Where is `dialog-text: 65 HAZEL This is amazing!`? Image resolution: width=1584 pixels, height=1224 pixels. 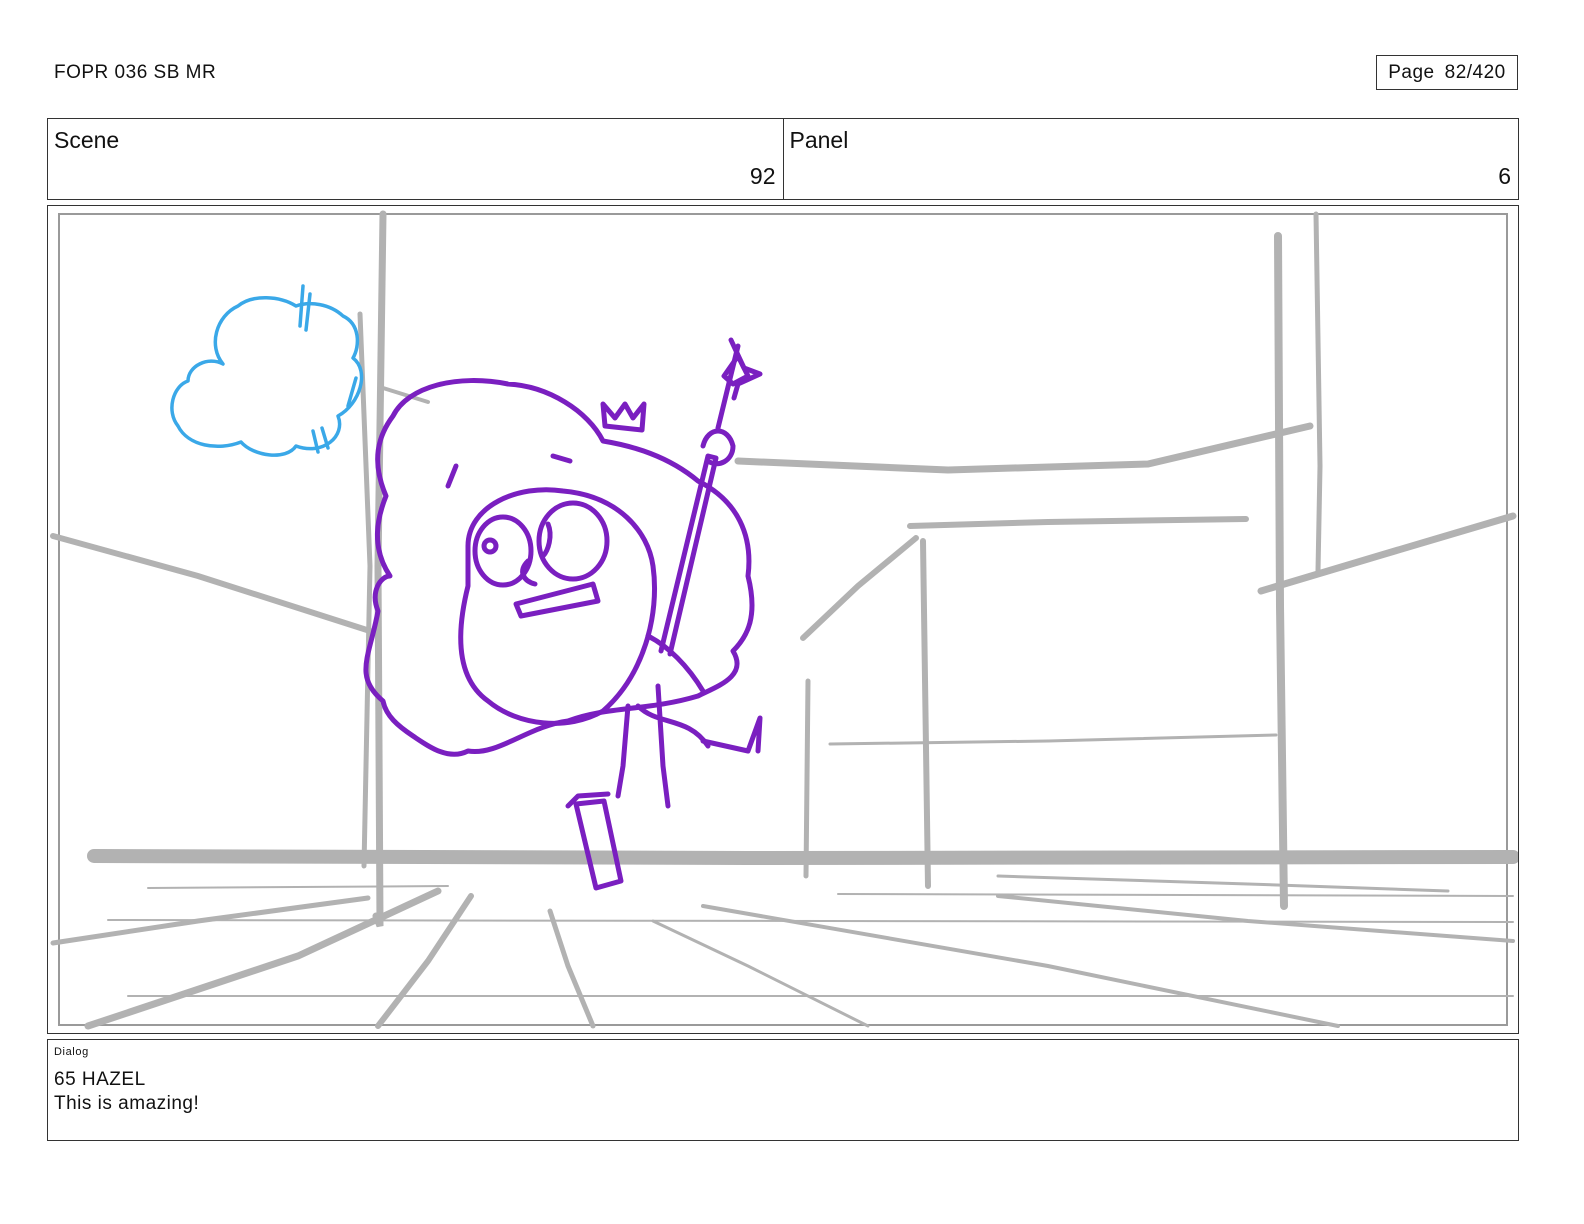 dialog-text: 65 HAZEL This is amazing! is located at coordinates (126, 1092).